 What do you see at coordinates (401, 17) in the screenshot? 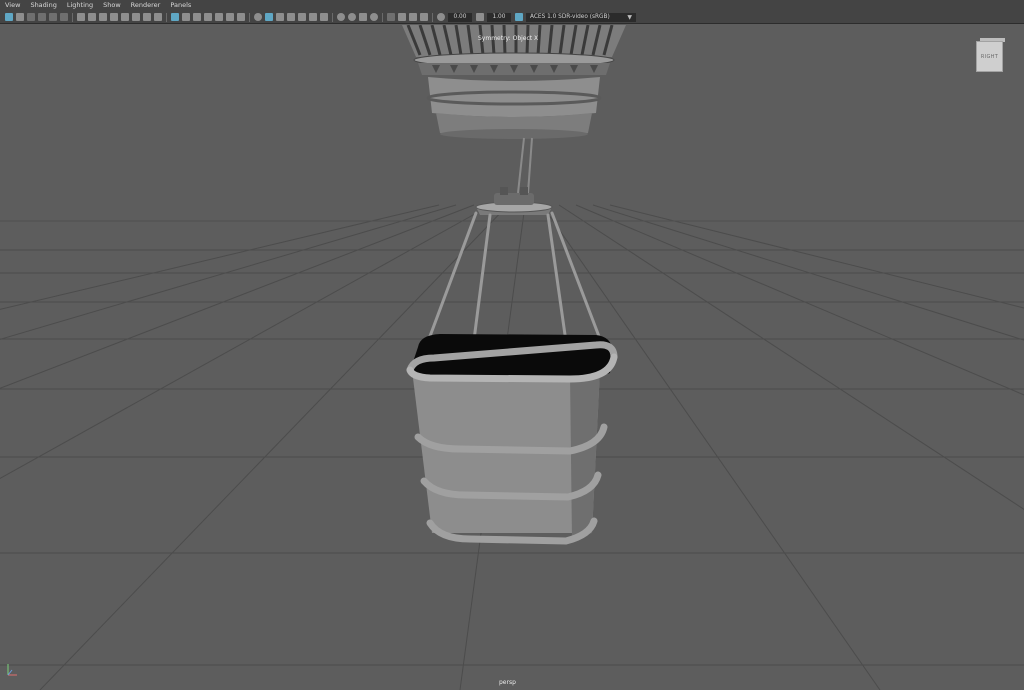
I see `viewport-2-icon` at bounding box center [401, 17].